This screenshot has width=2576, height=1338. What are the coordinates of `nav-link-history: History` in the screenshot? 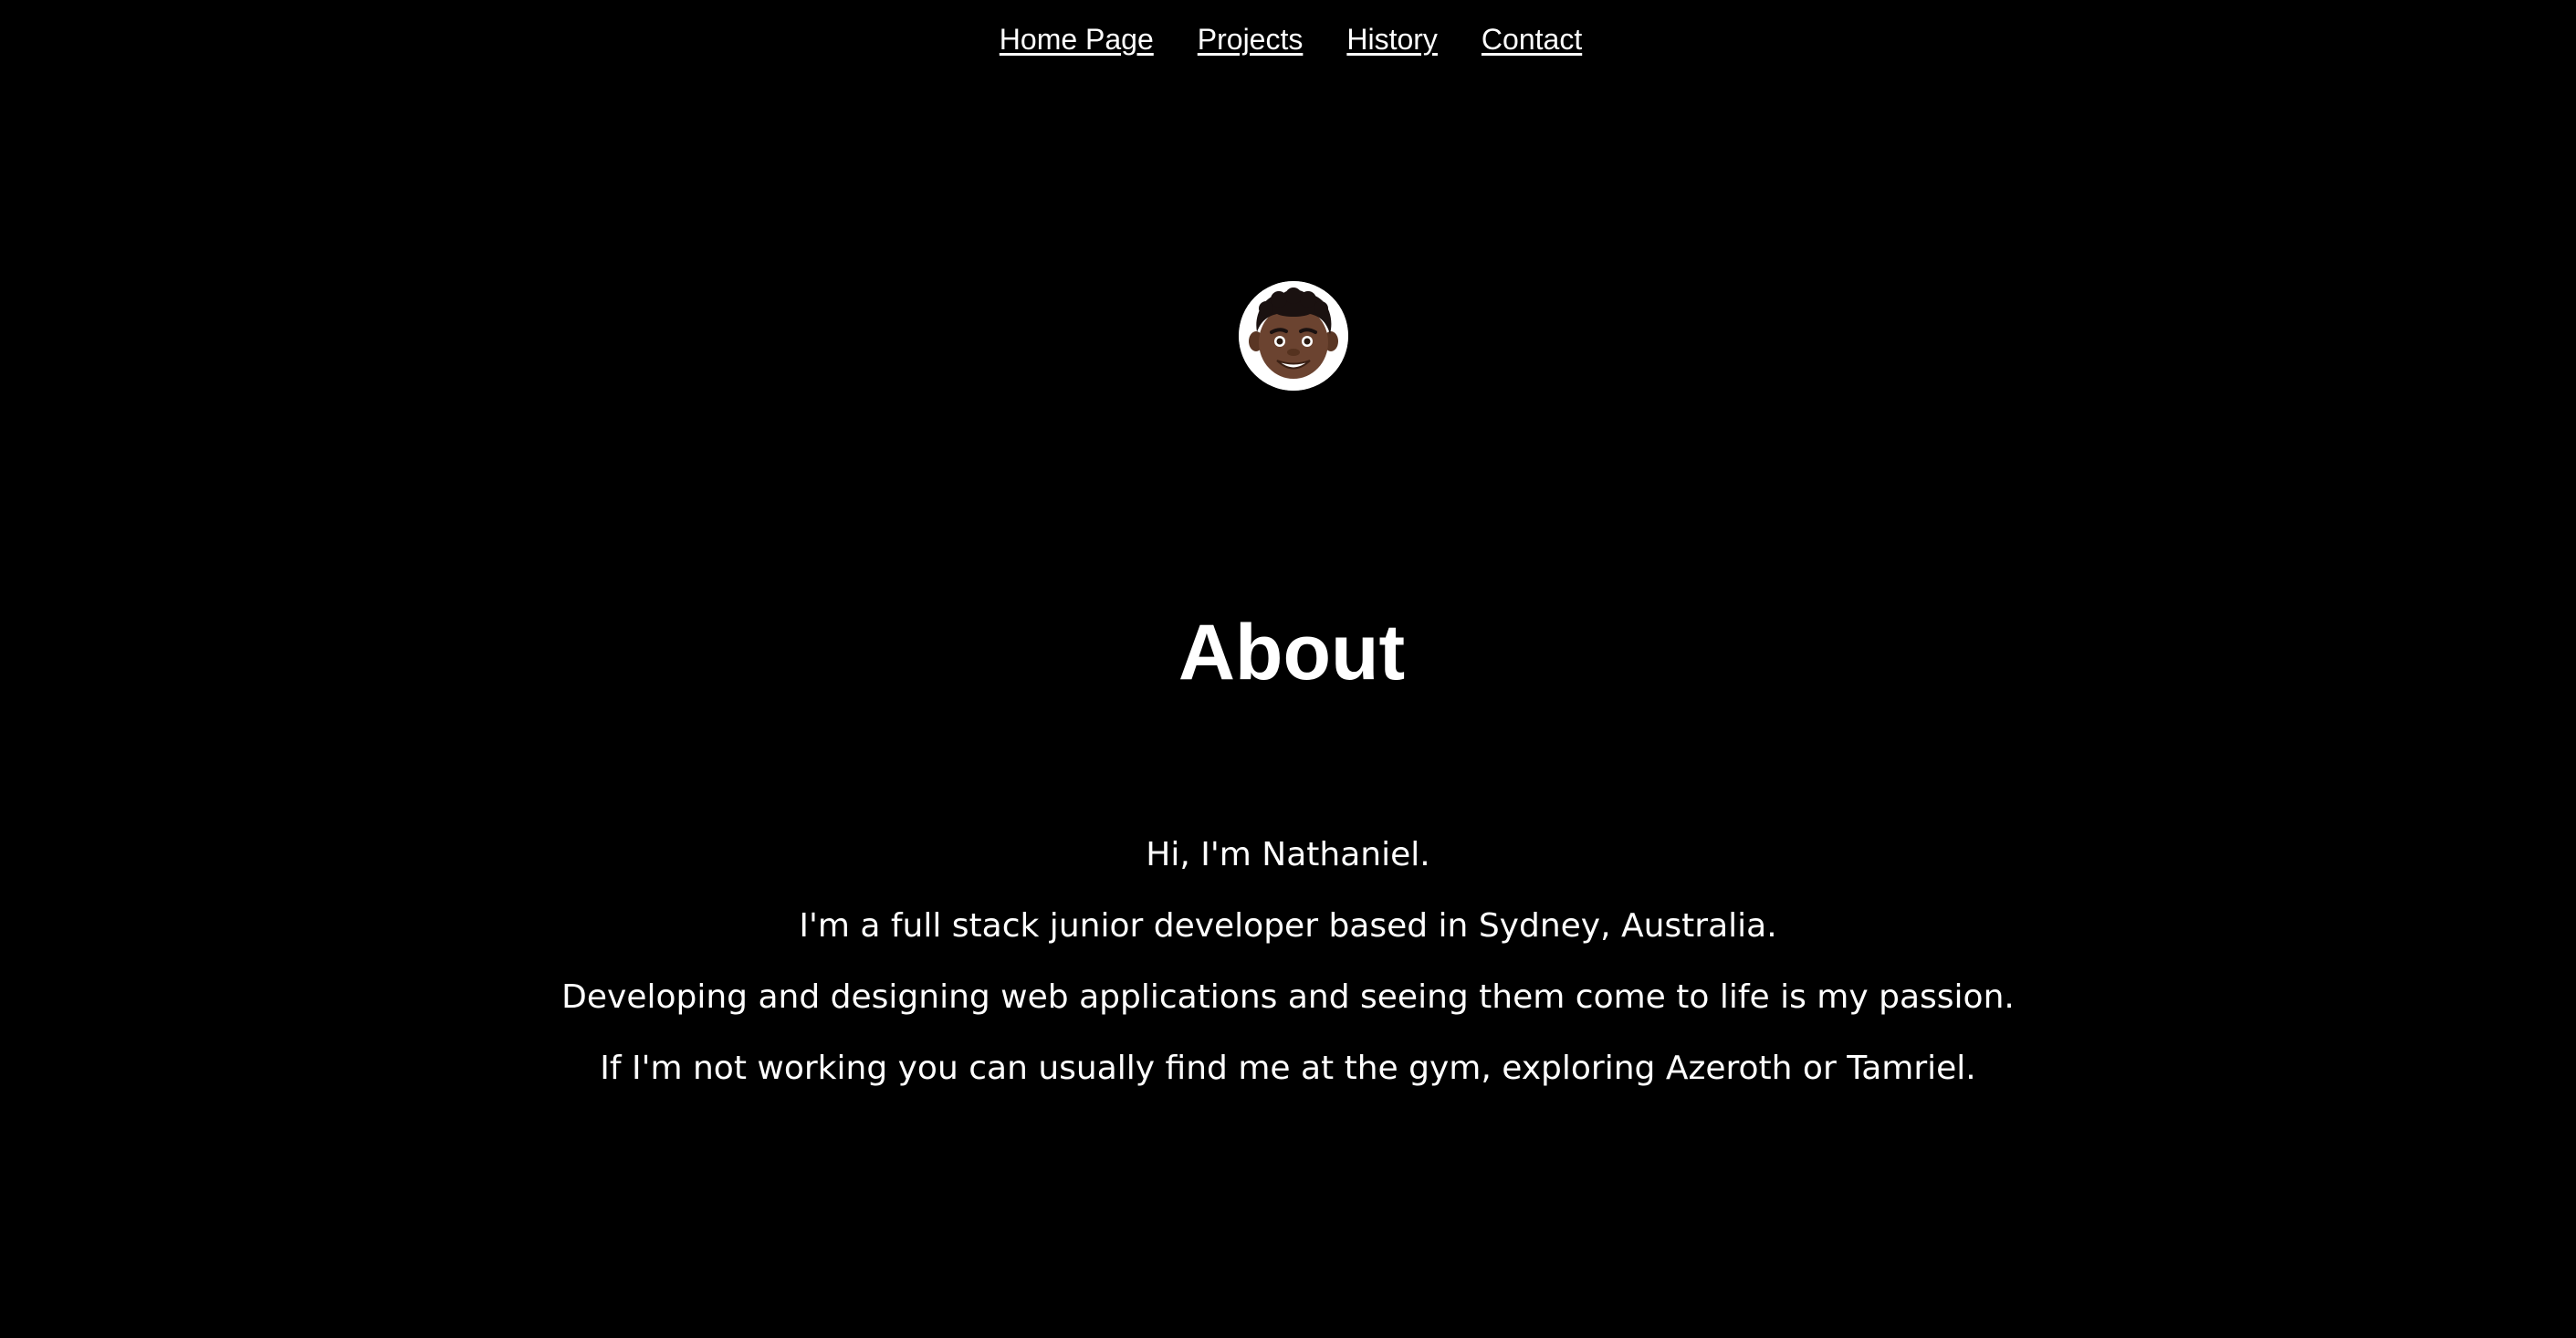 It's located at (1392, 39).